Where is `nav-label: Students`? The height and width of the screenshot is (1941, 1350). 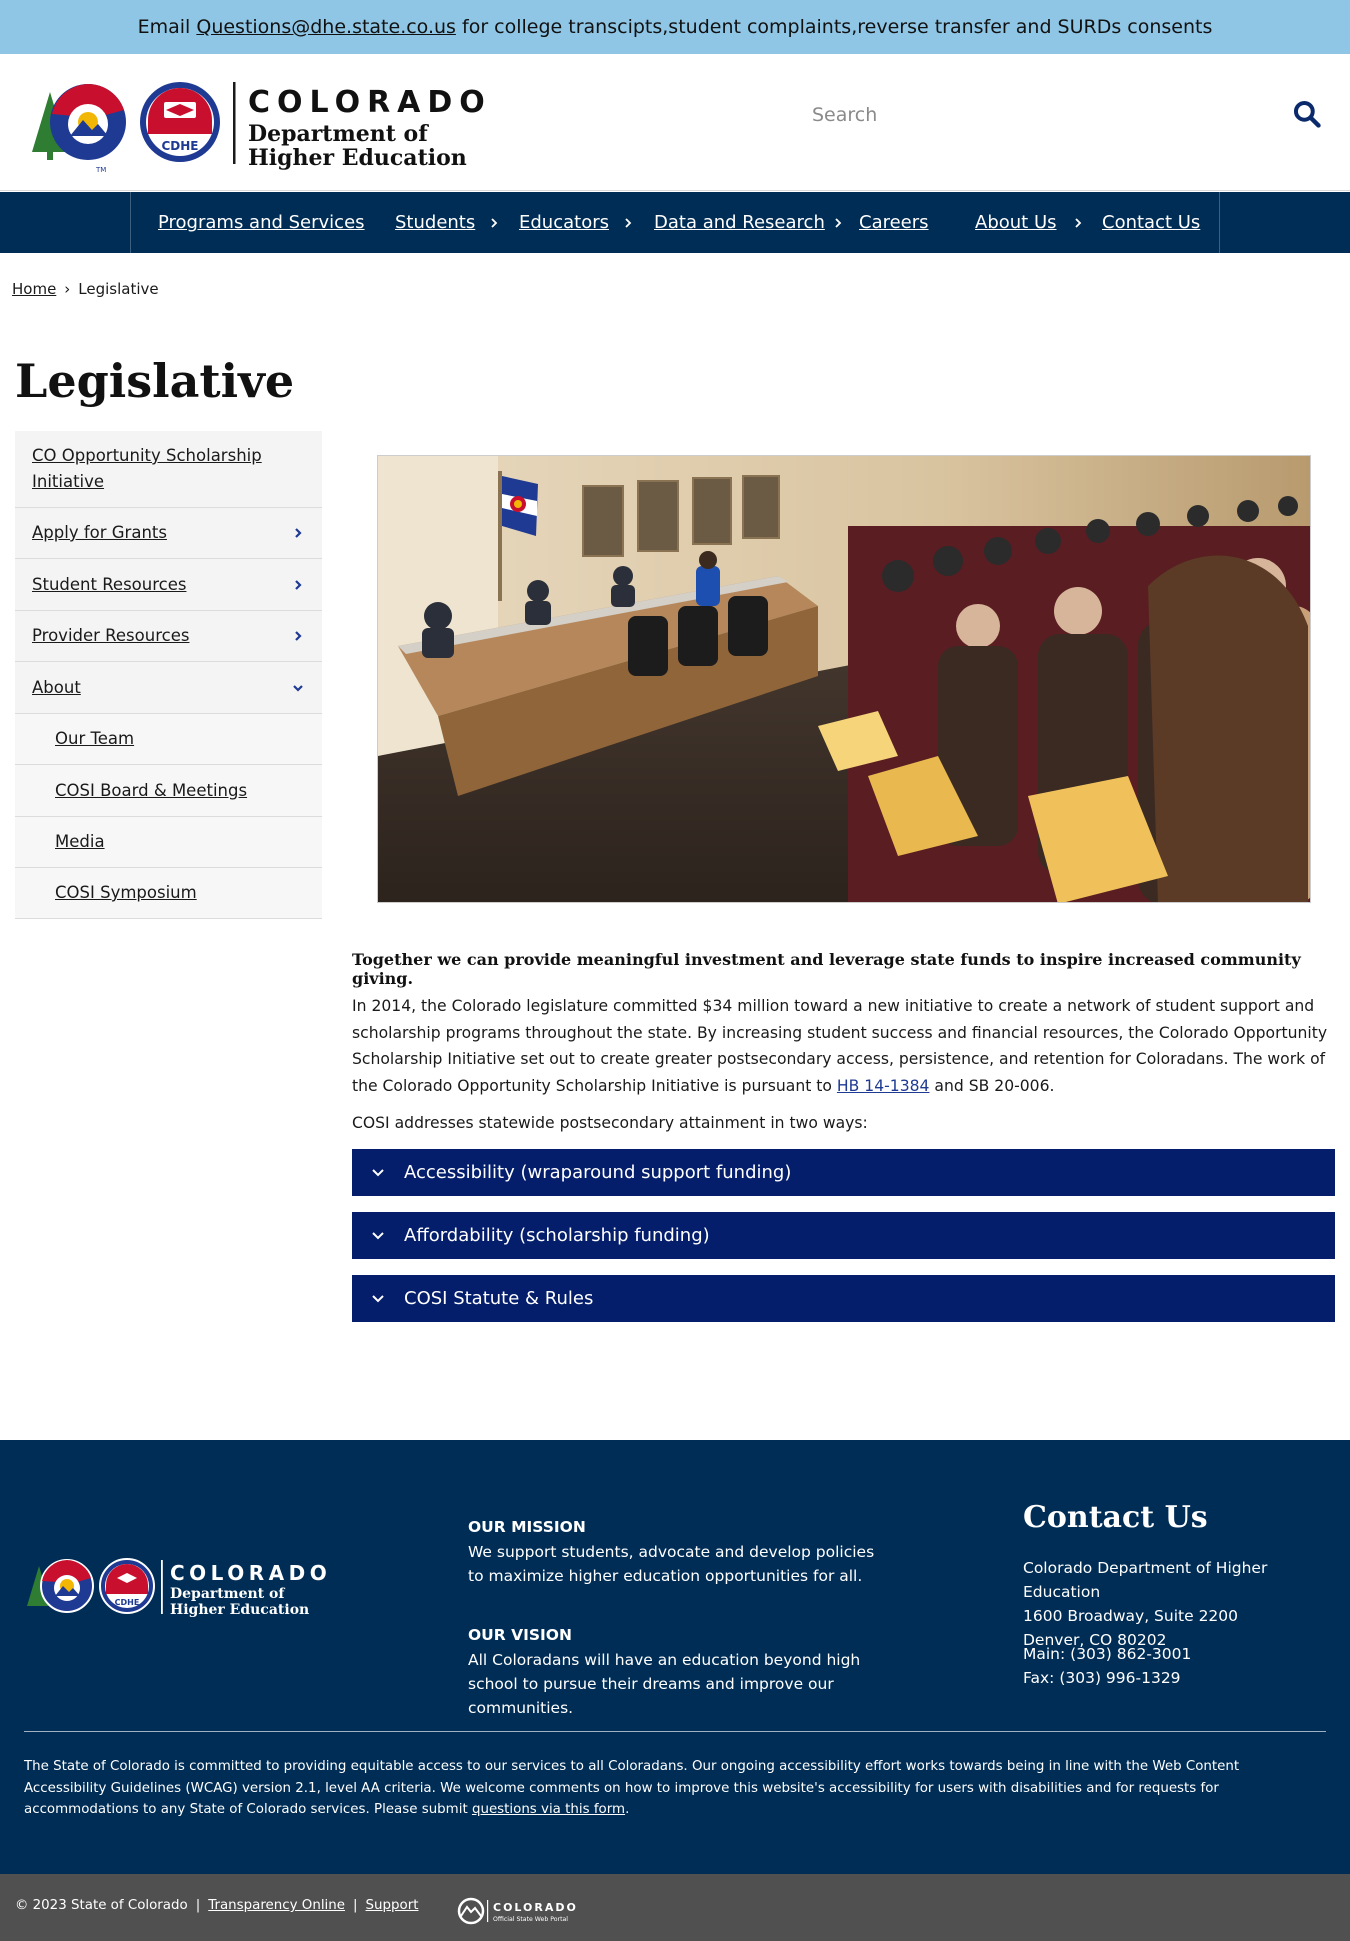 nav-label: Students is located at coordinates (435, 222).